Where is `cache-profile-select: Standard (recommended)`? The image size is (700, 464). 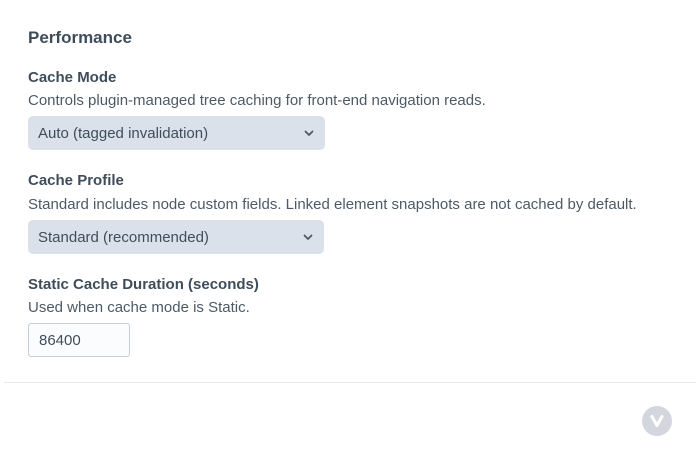
cache-profile-select: Standard (recommended) is located at coordinates (176, 237).